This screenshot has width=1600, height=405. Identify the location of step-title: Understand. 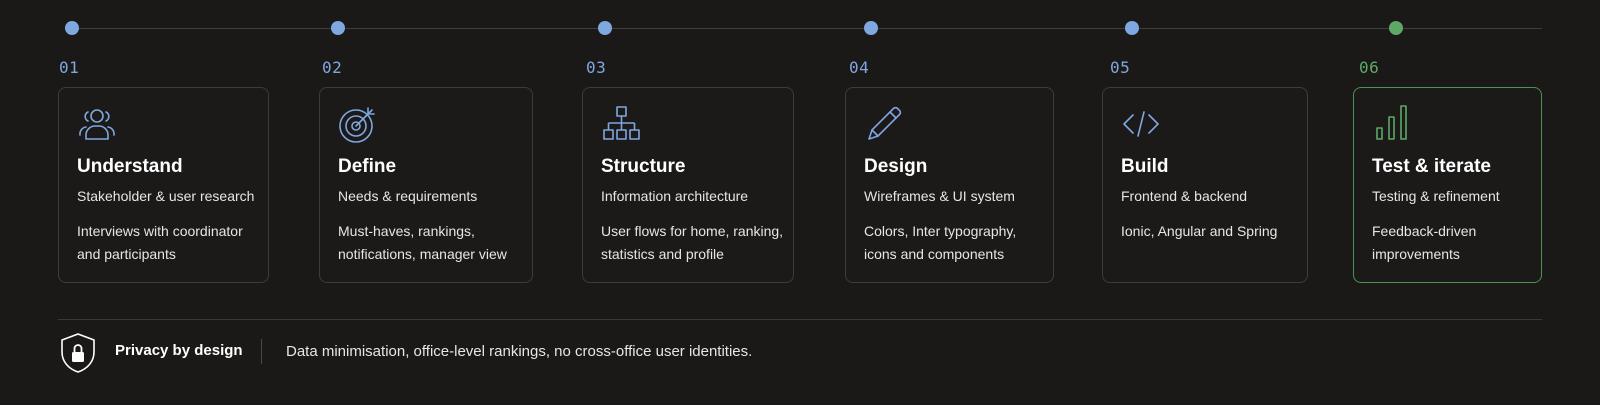
(130, 166).